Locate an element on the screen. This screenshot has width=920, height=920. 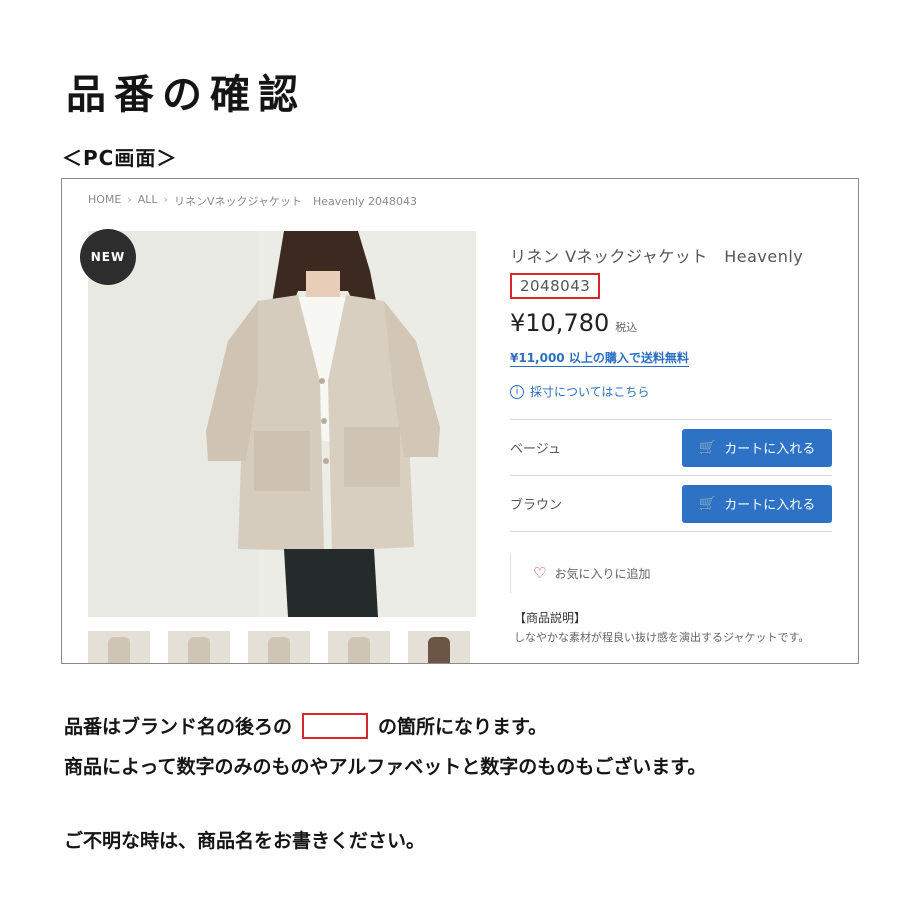
price-row: ¥10,780 税込 is located at coordinates (671, 323).